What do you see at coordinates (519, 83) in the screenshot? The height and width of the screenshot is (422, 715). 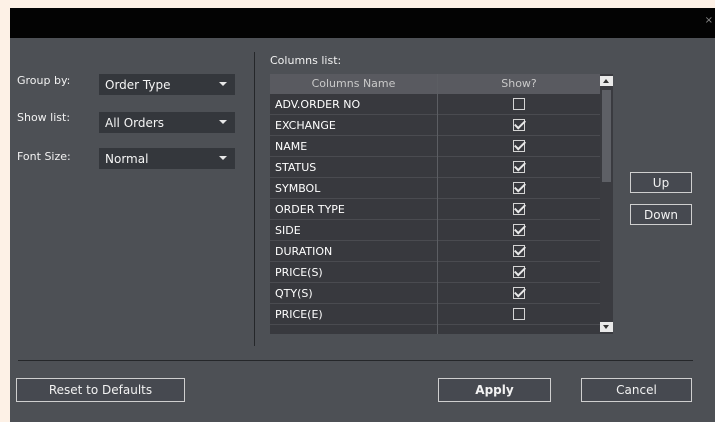 I see `column-header-show: Show?` at bounding box center [519, 83].